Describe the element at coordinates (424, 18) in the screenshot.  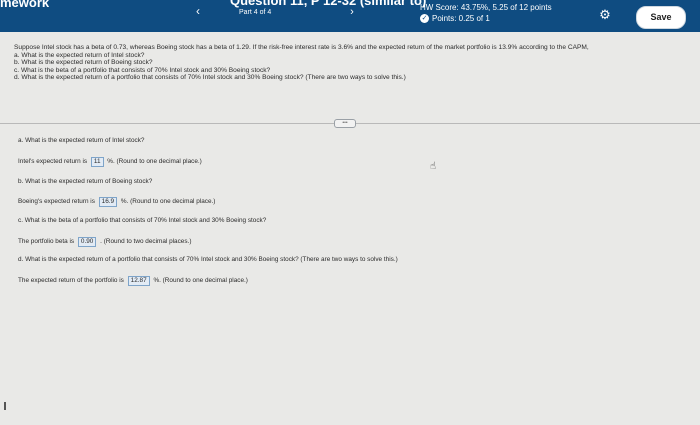
I see `check-icon: ✓` at that location.